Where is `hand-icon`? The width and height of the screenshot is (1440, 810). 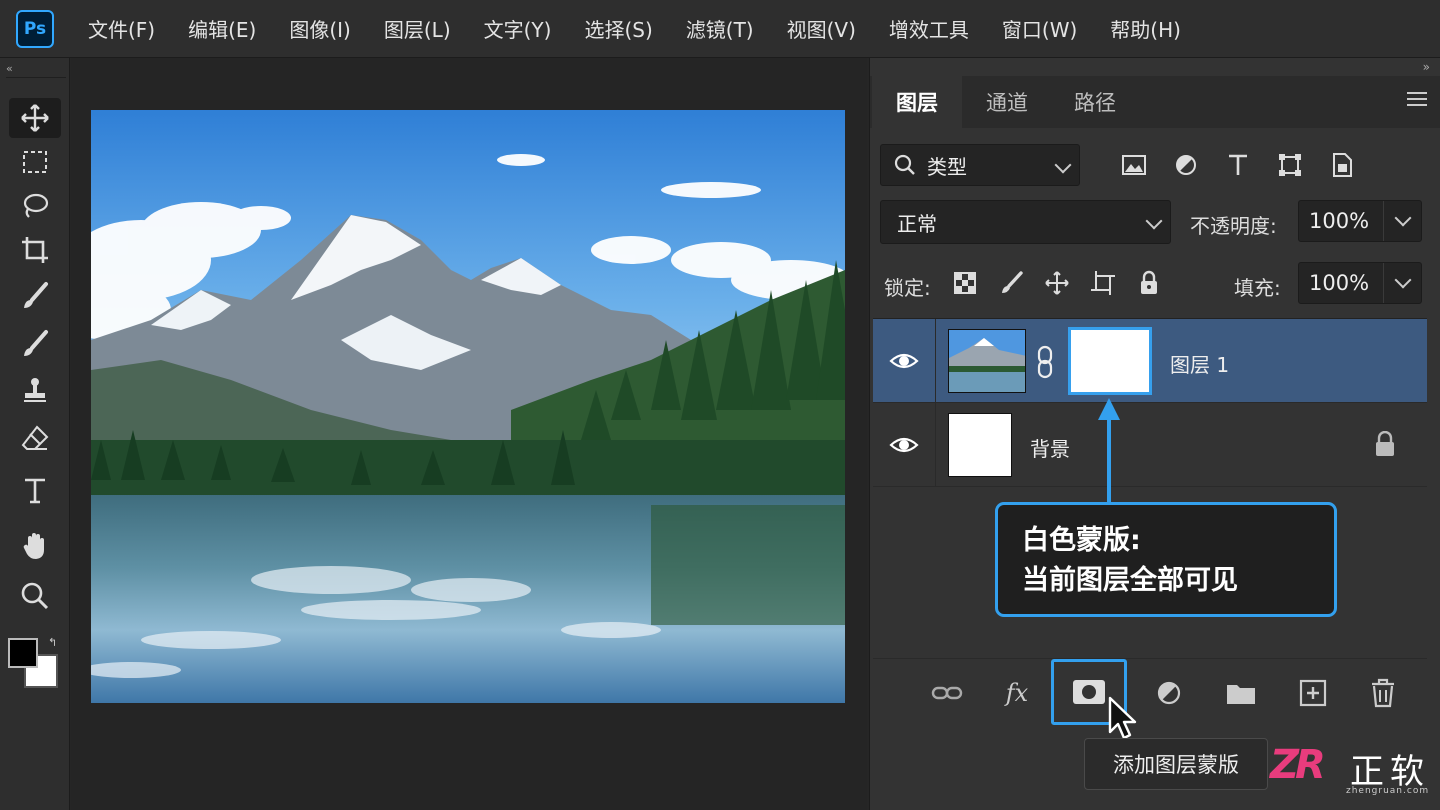
hand-icon is located at coordinates (33, 546).